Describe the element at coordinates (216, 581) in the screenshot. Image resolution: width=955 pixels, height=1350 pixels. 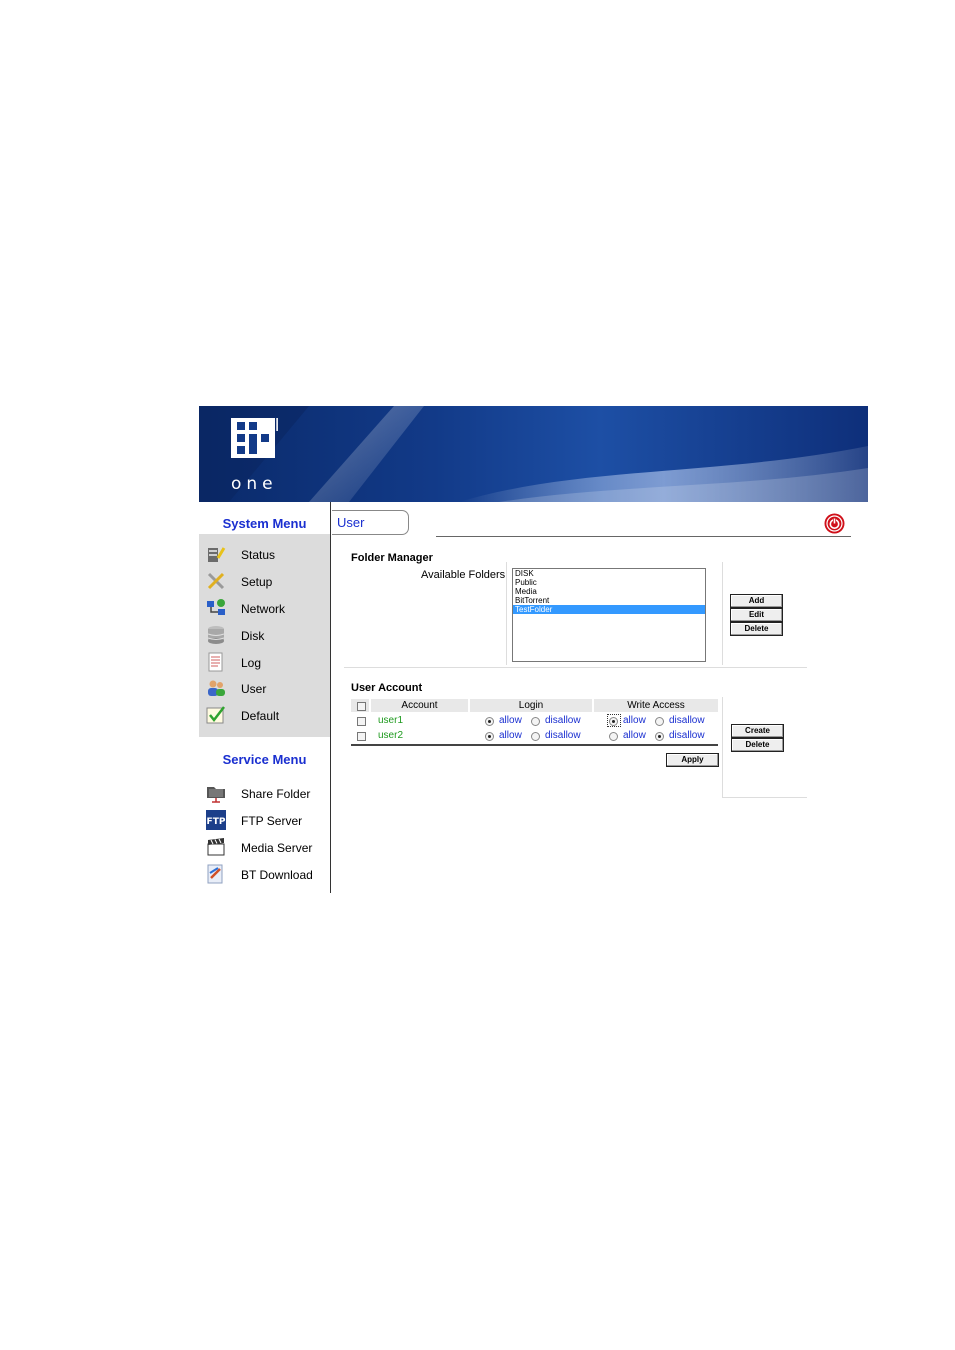
I see `setup-icon` at that location.